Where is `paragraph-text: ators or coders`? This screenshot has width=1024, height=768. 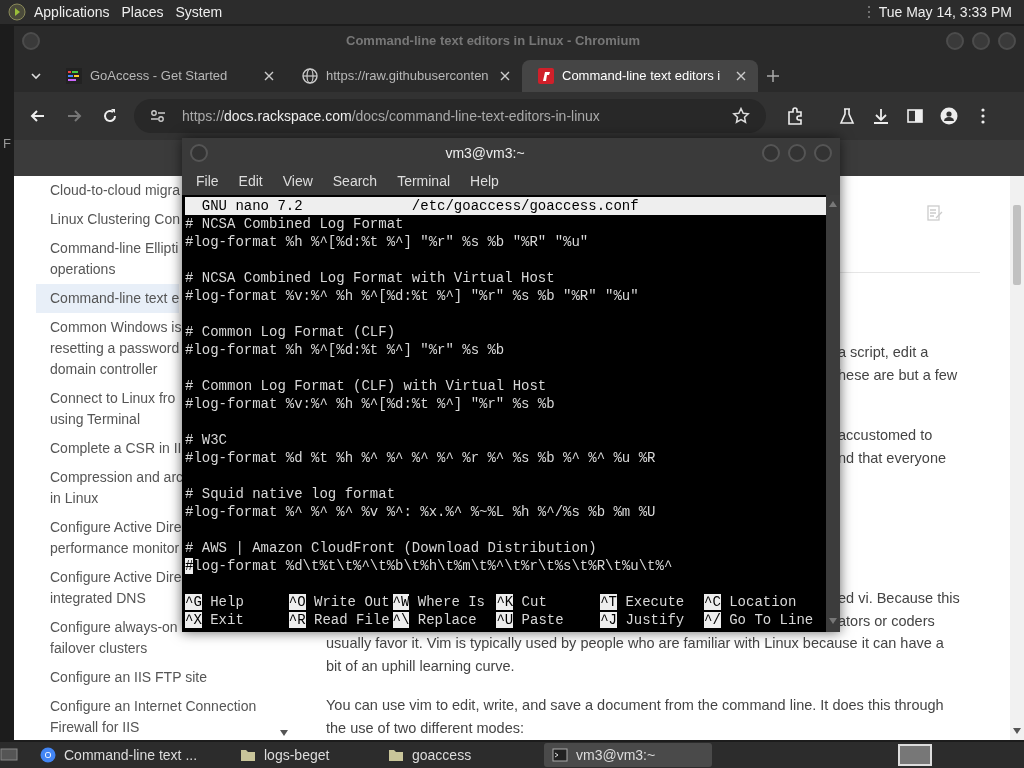 paragraph-text: ators or coders is located at coordinates (886, 621).